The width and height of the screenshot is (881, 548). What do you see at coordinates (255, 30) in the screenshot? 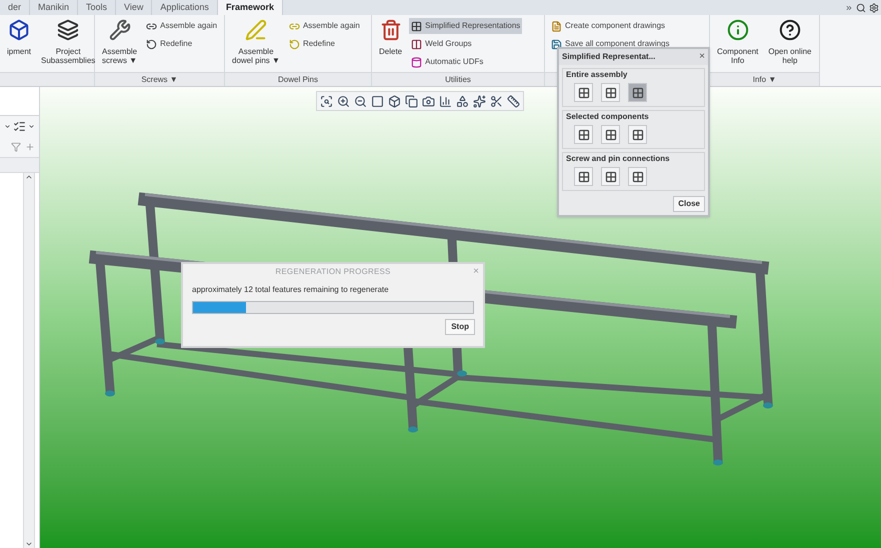
I see `pen-icon` at bounding box center [255, 30].